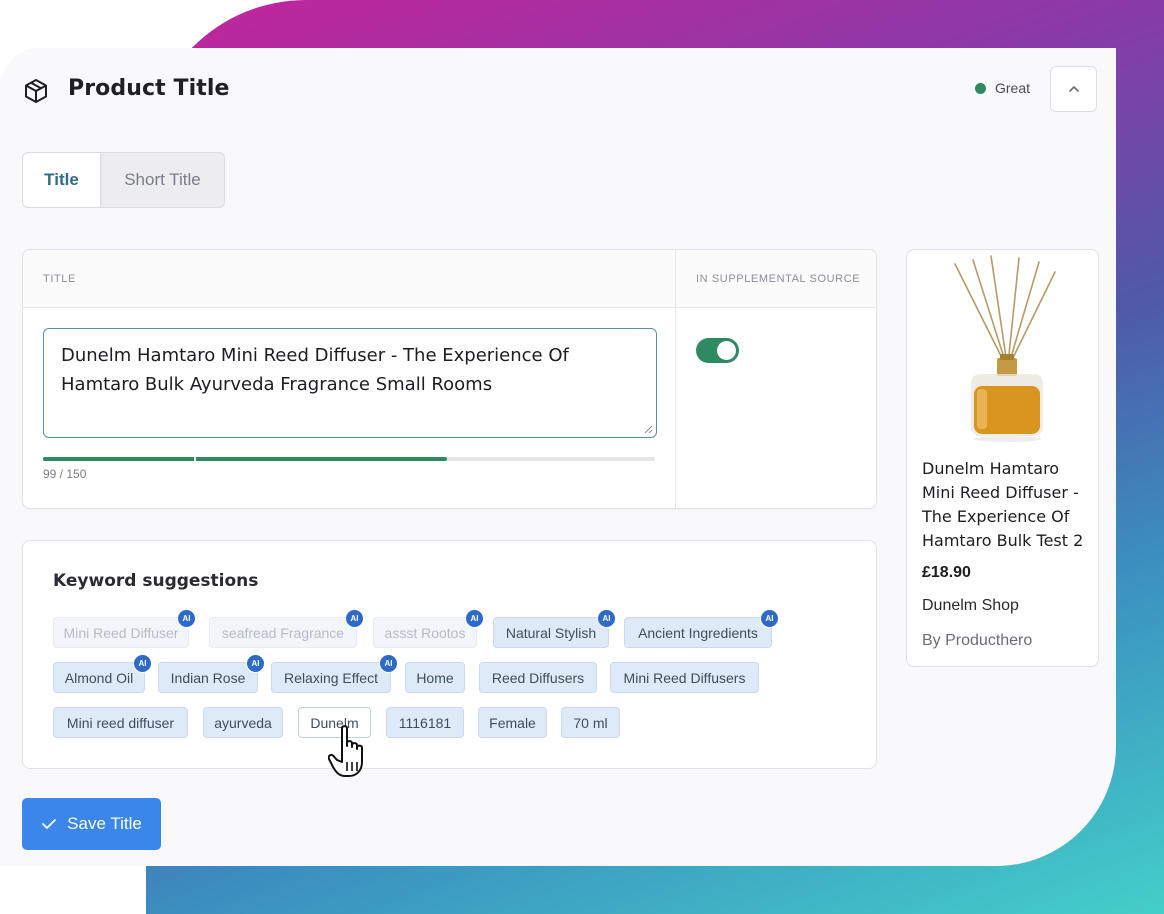  I want to click on keyword-chip-label: ayurveda, so click(243, 722).